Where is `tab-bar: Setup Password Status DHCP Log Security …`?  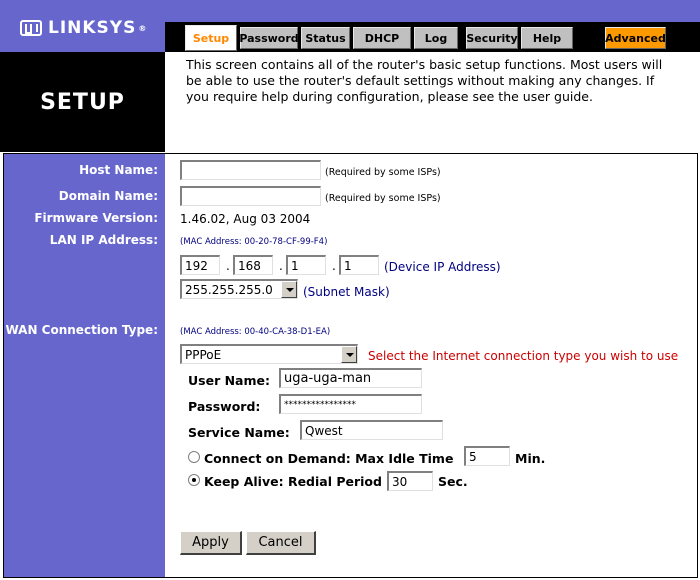
tab-bar: Setup Password Status DHCP Log Security … is located at coordinates (432, 37).